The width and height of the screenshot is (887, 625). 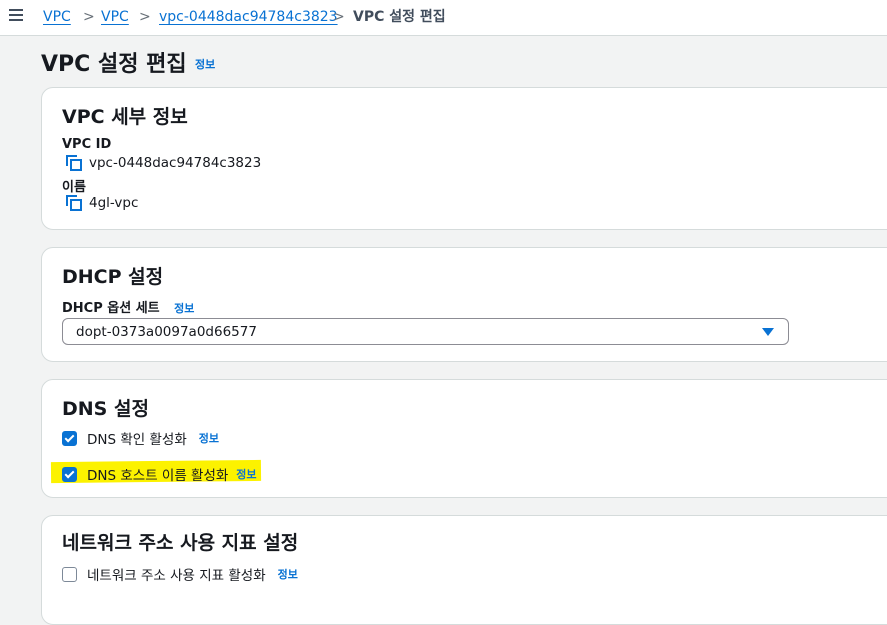 I want to click on dns-hostnames-checkbox, so click(x=69, y=474).